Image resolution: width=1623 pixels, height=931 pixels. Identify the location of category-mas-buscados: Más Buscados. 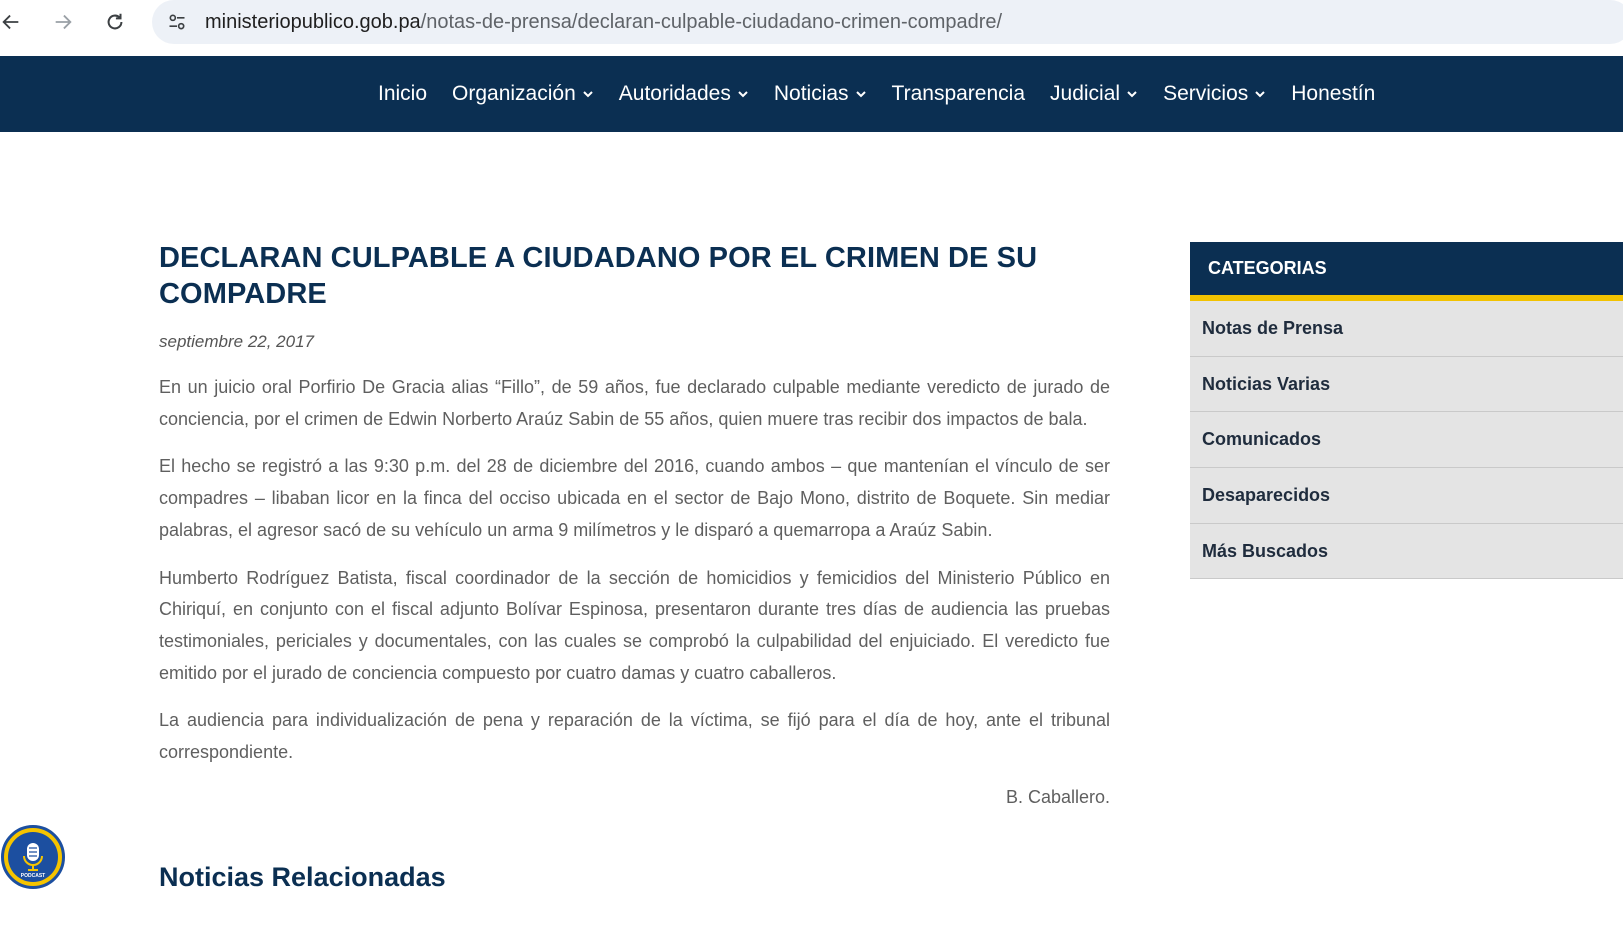
(1406, 552).